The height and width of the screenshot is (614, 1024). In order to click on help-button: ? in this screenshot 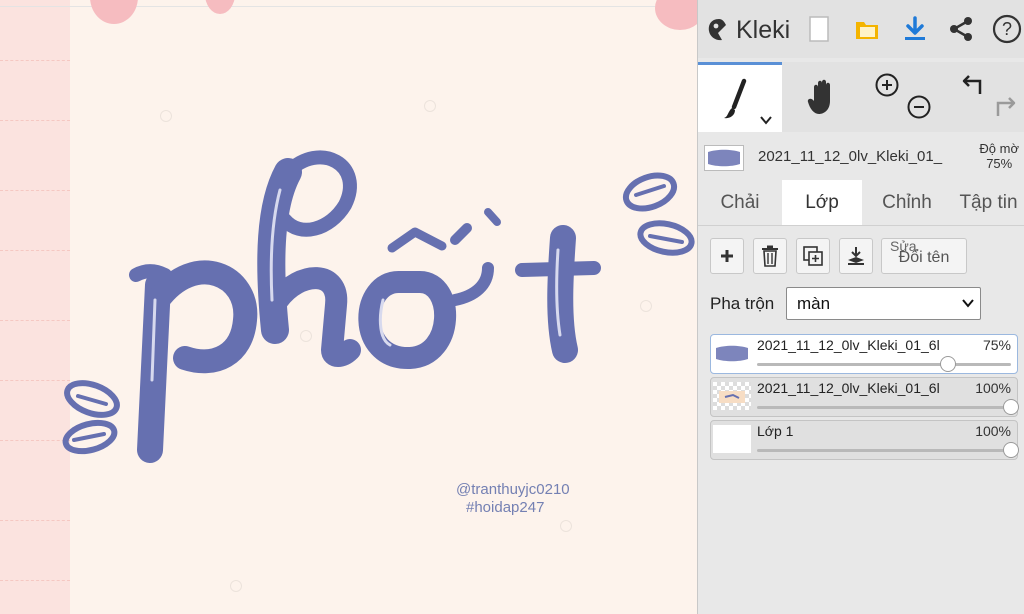, I will do `click(1007, 29)`.